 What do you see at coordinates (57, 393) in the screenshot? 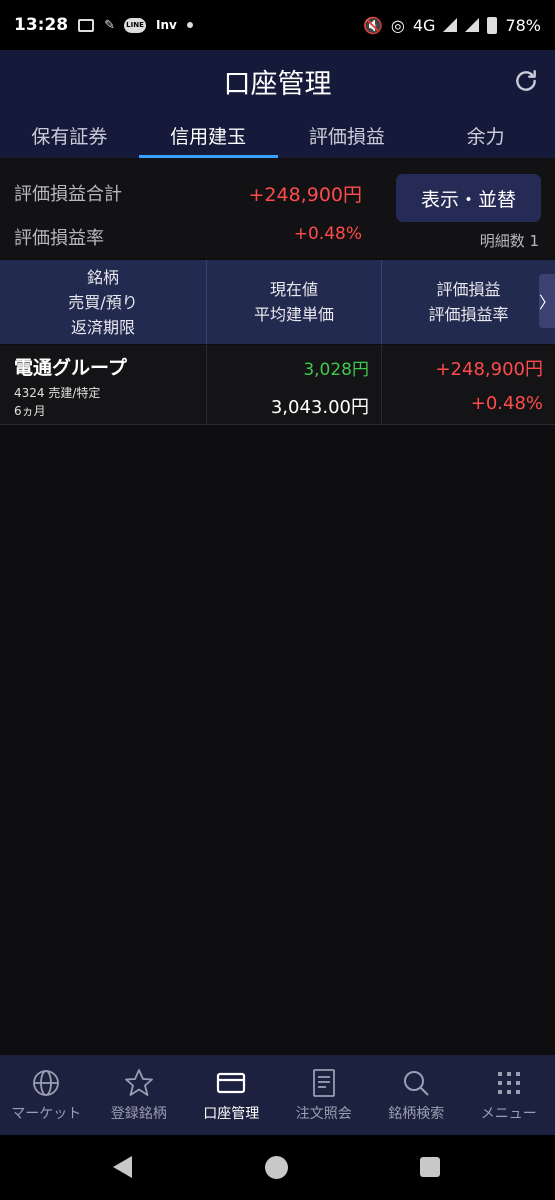
I see `issue-code-type: 4324 売建/特定` at bounding box center [57, 393].